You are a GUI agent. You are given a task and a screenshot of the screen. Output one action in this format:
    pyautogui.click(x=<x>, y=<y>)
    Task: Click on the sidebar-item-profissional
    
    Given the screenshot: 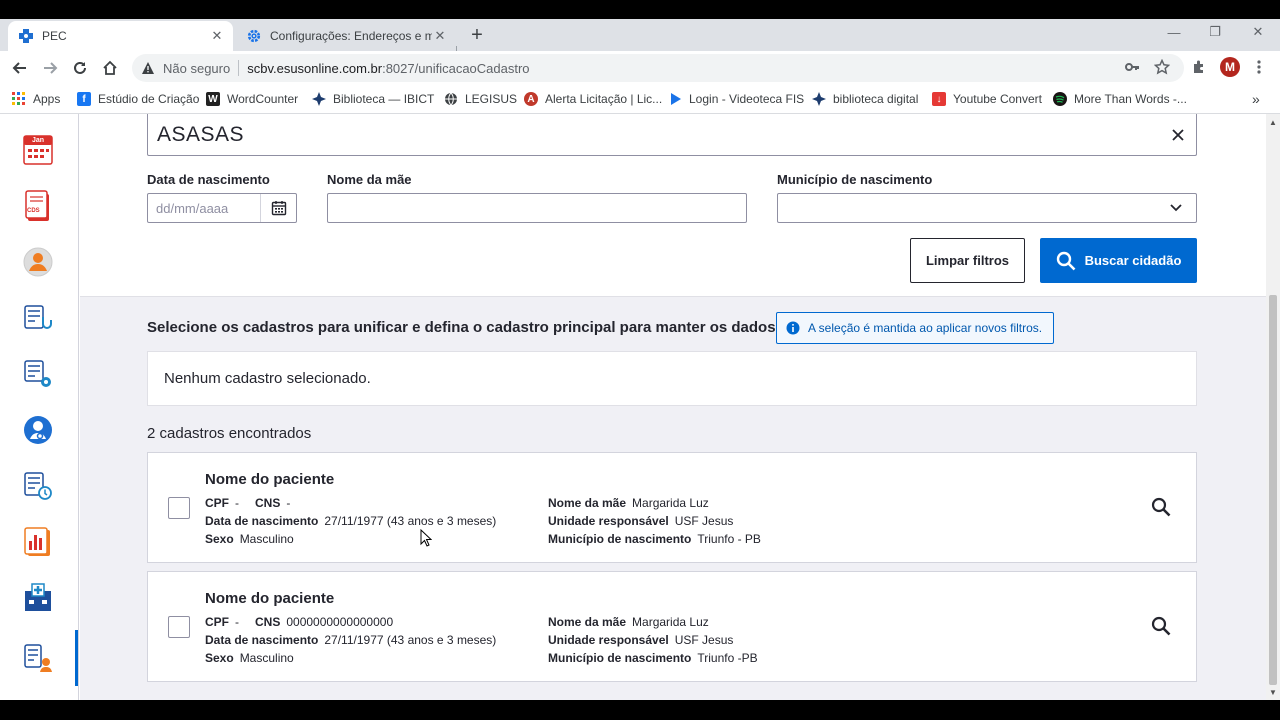 What is the action you would take?
    pyautogui.click(x=38, y=430)
    